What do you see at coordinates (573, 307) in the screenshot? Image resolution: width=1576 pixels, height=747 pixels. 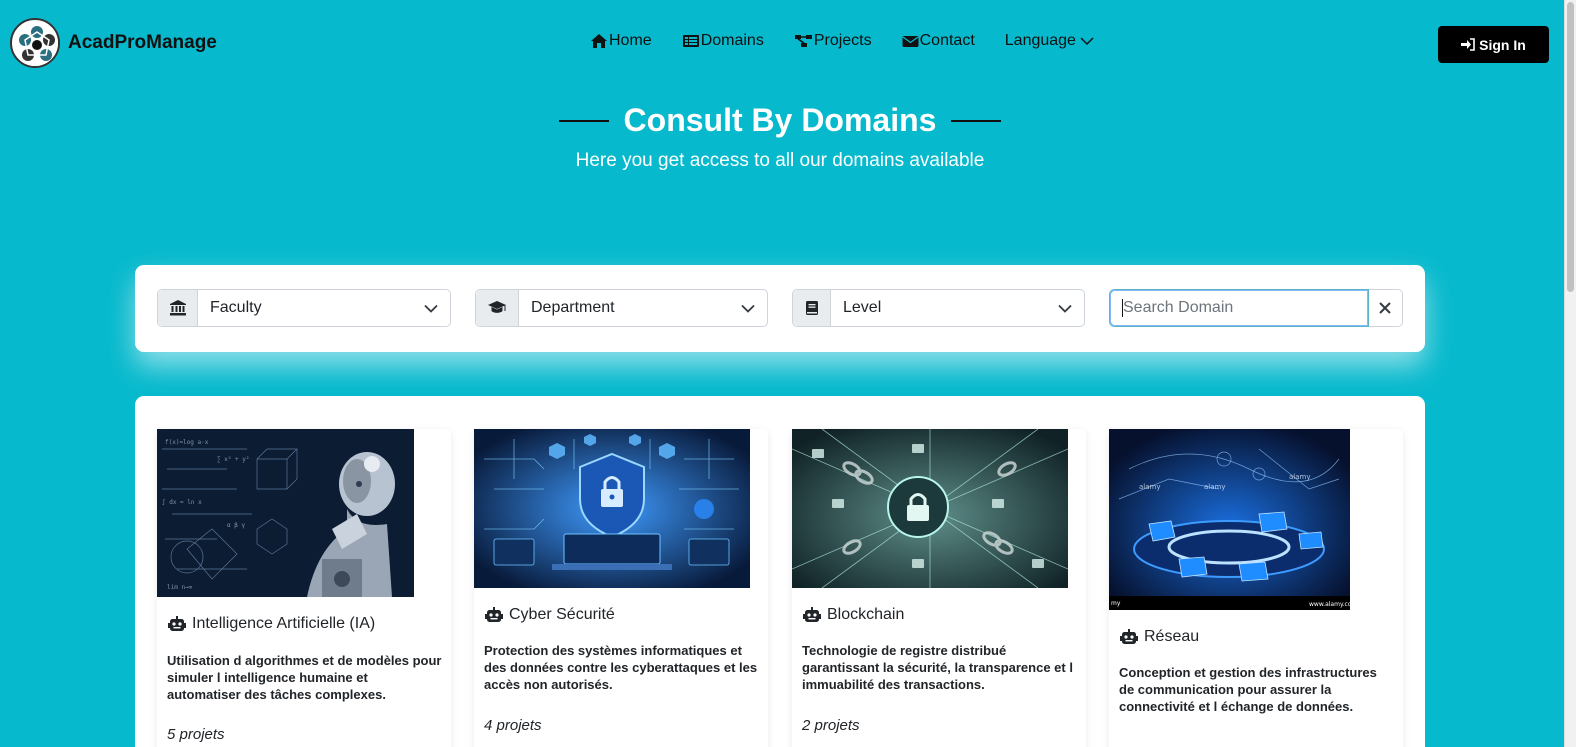 I see `department-select-label: Department` at bounding box center [573, 307].